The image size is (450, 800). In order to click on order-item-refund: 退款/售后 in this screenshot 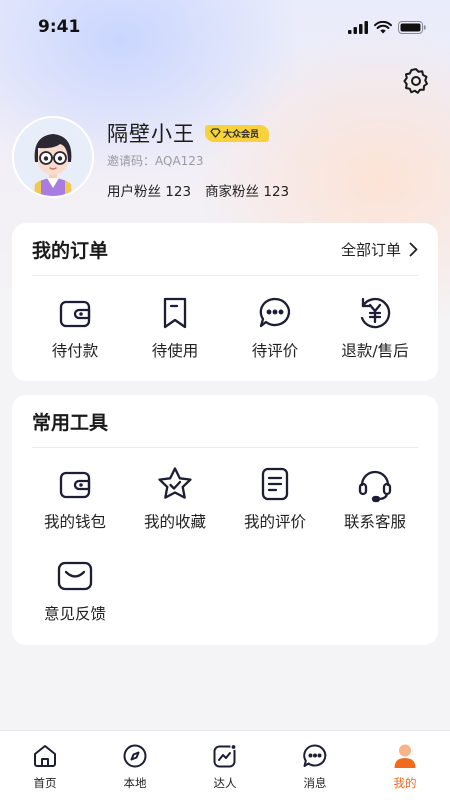, I will do `click(375, 327)`.